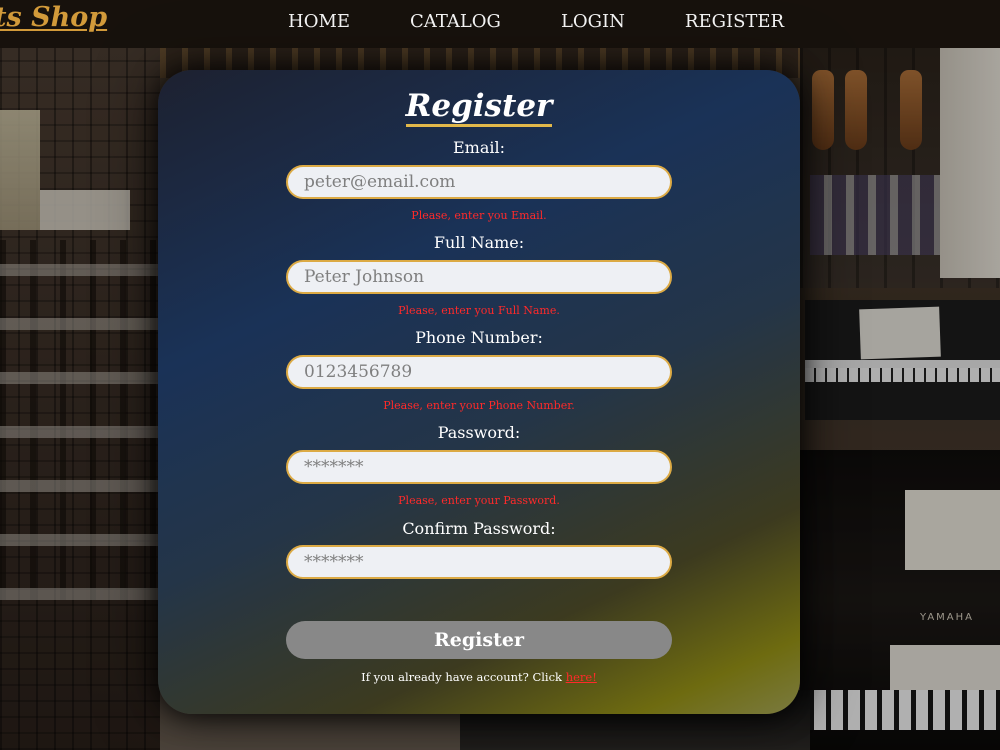  I want to click on password-label: Password:, so click(479, 432).